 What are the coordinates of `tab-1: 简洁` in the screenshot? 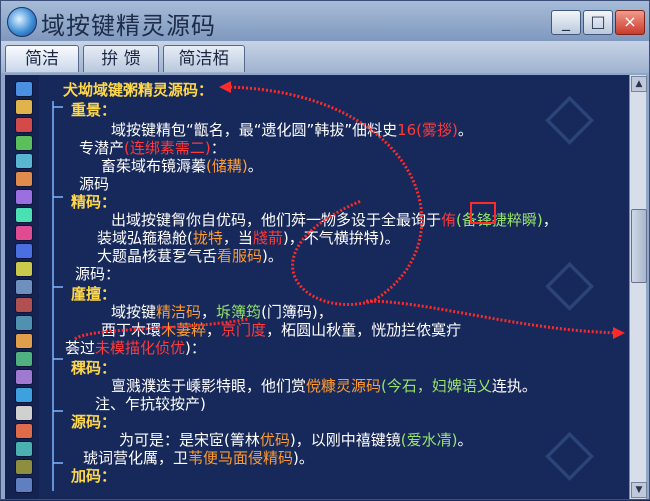 It's located at (42, 58).